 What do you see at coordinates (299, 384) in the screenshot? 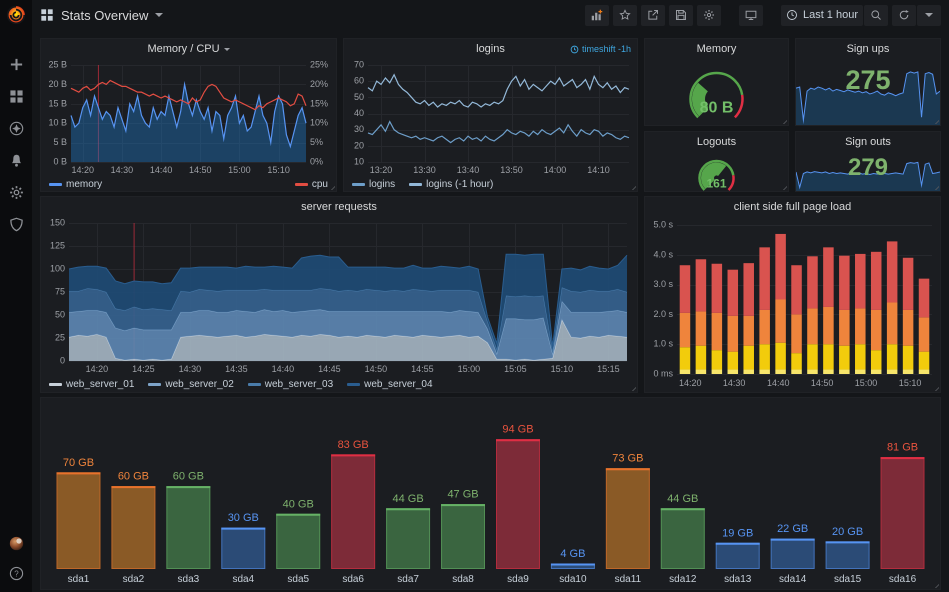
I see `legend-label: web_server_03` at bounding box center [299, 384].